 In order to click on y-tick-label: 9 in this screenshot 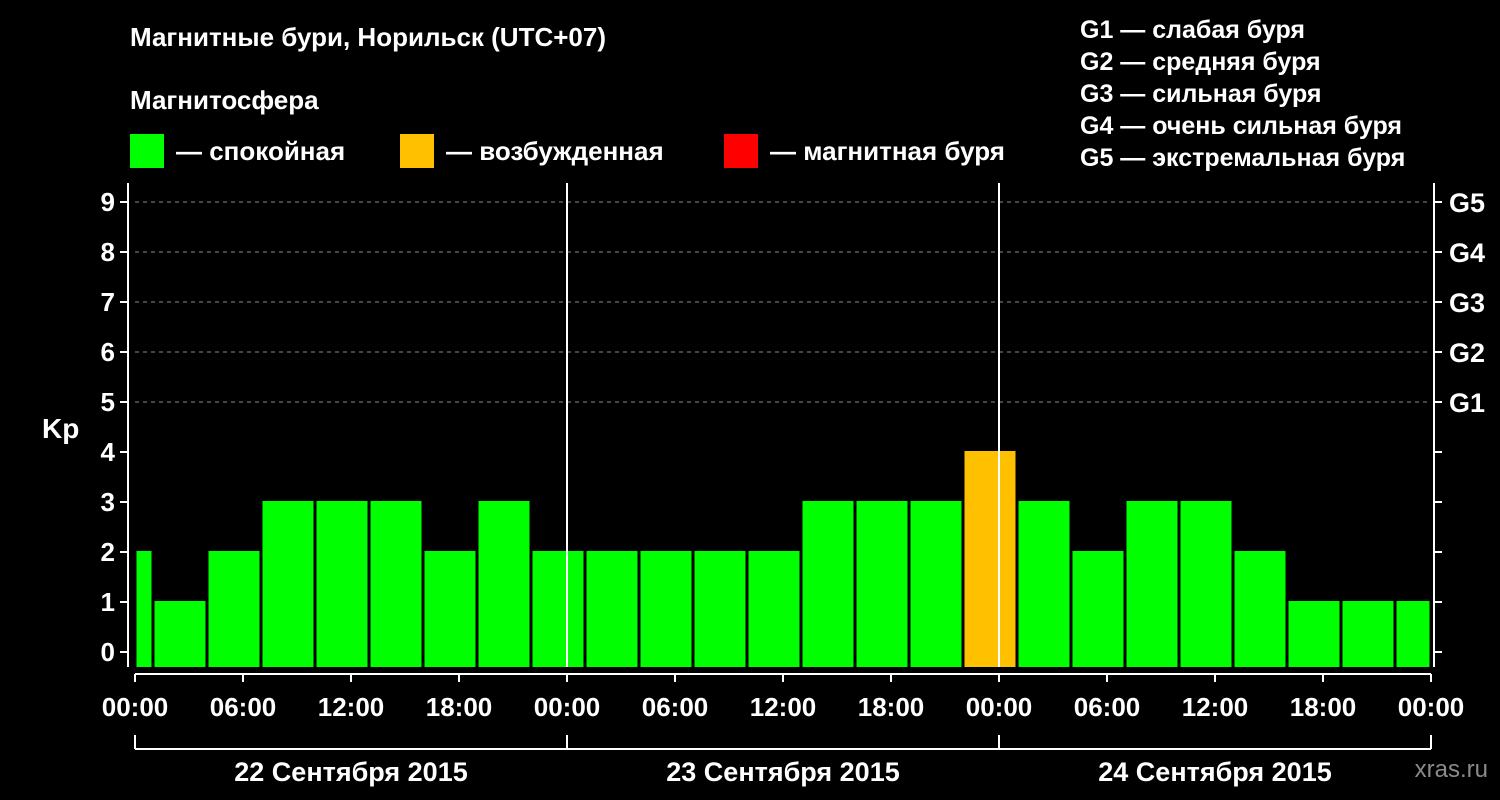, I will do `click(108, 202)`.